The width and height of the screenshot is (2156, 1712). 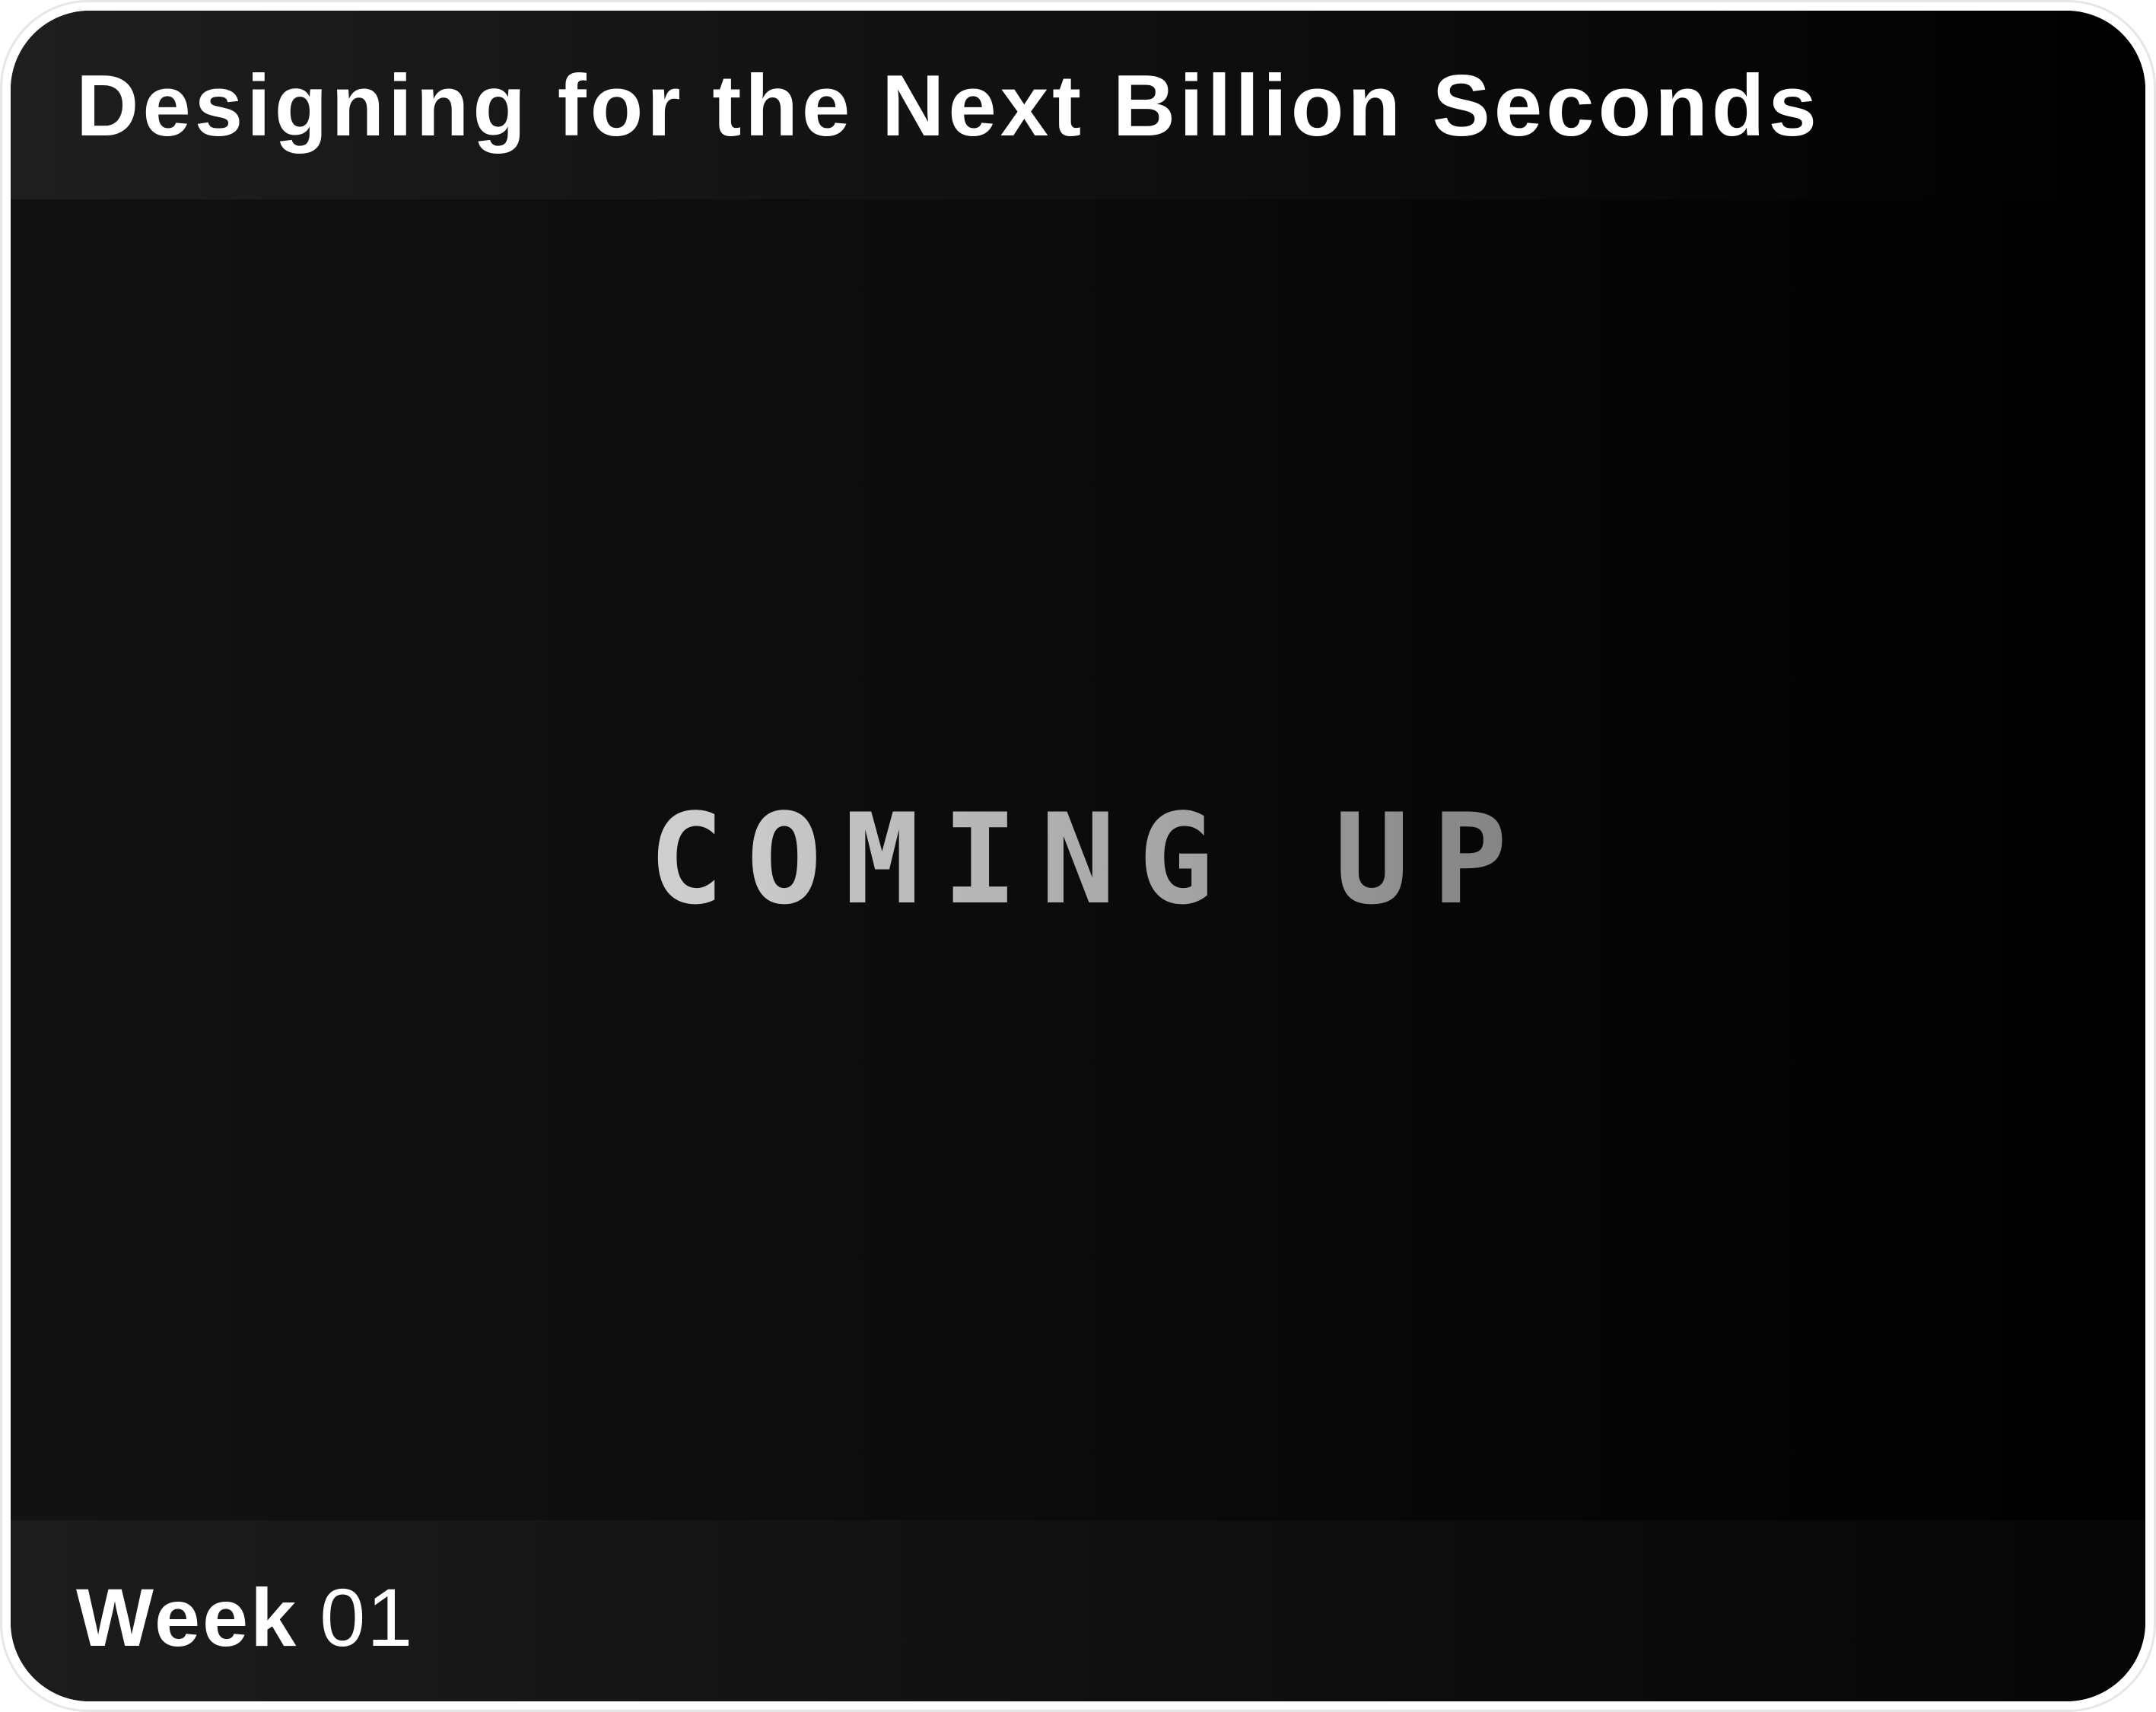 I want to click on coming-up-headline: COMING UP, so click(x=1078, y=859).